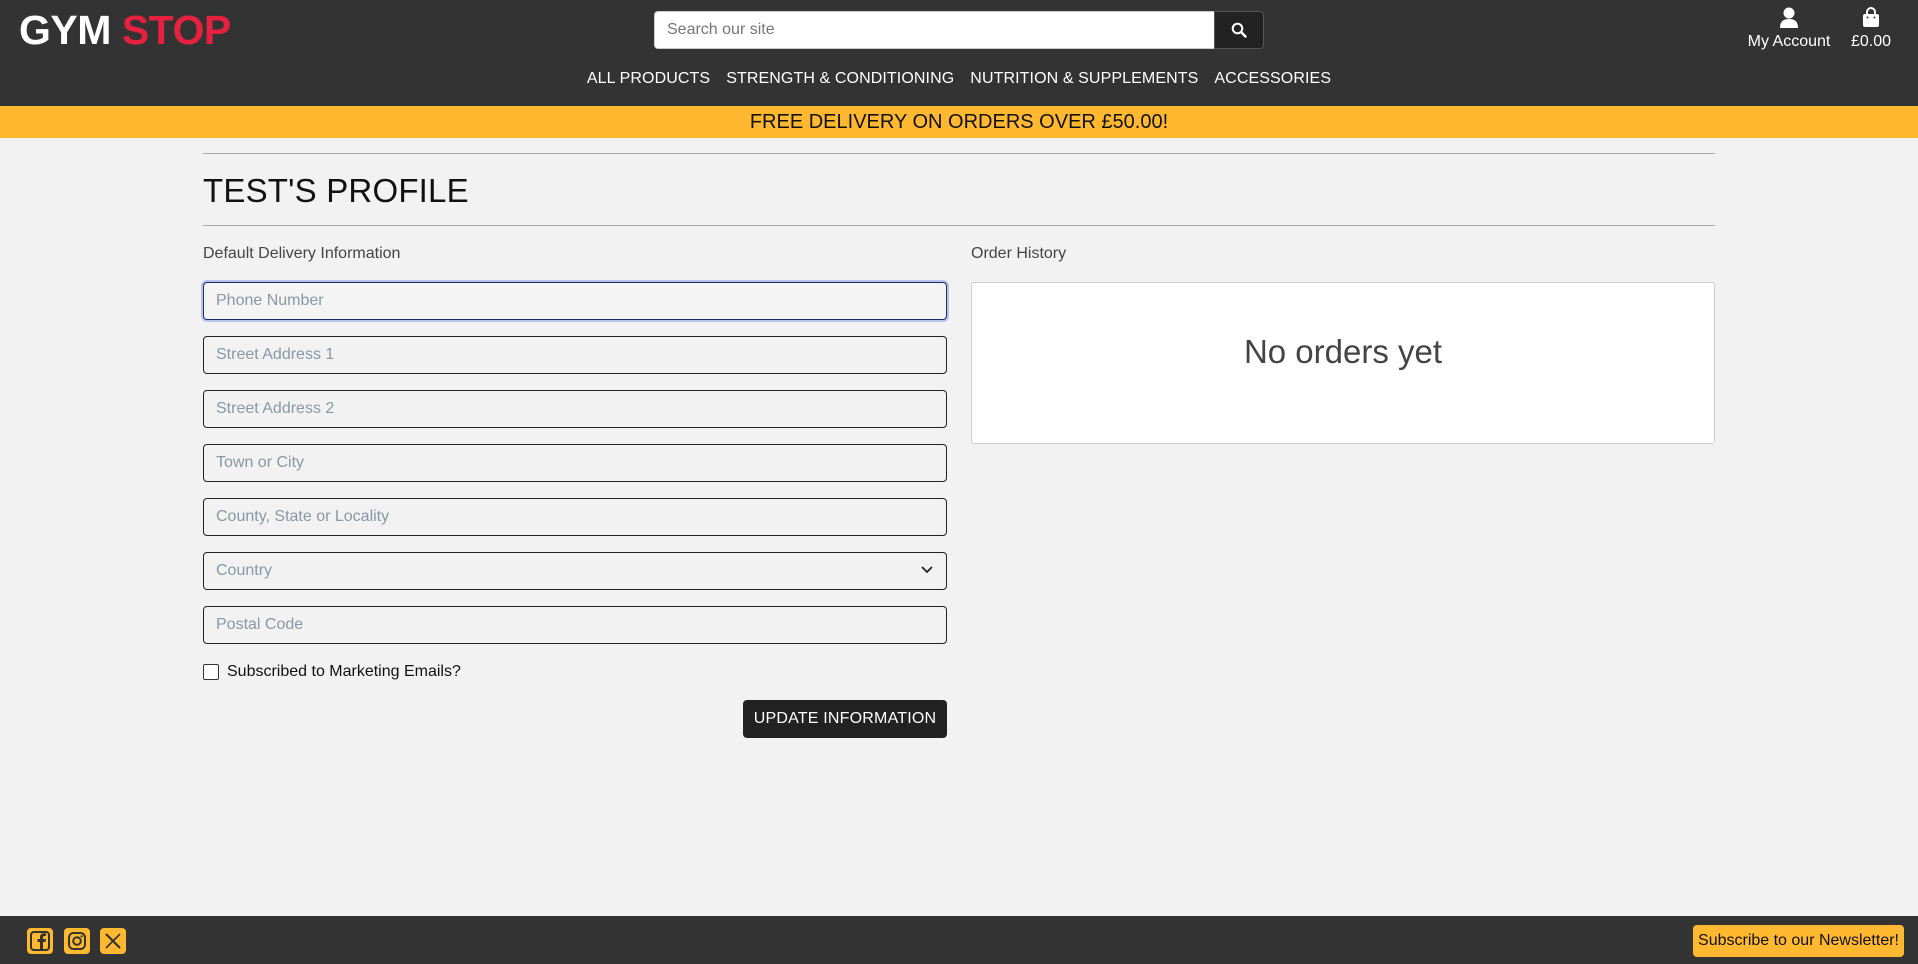 The width and height of the screenshot is (1918, 964). Describe the element at coordinates (1798, 941) in the screenshot. I see `newsletter-subscribe-button: Subscribe to our Newsletter!` at that location.